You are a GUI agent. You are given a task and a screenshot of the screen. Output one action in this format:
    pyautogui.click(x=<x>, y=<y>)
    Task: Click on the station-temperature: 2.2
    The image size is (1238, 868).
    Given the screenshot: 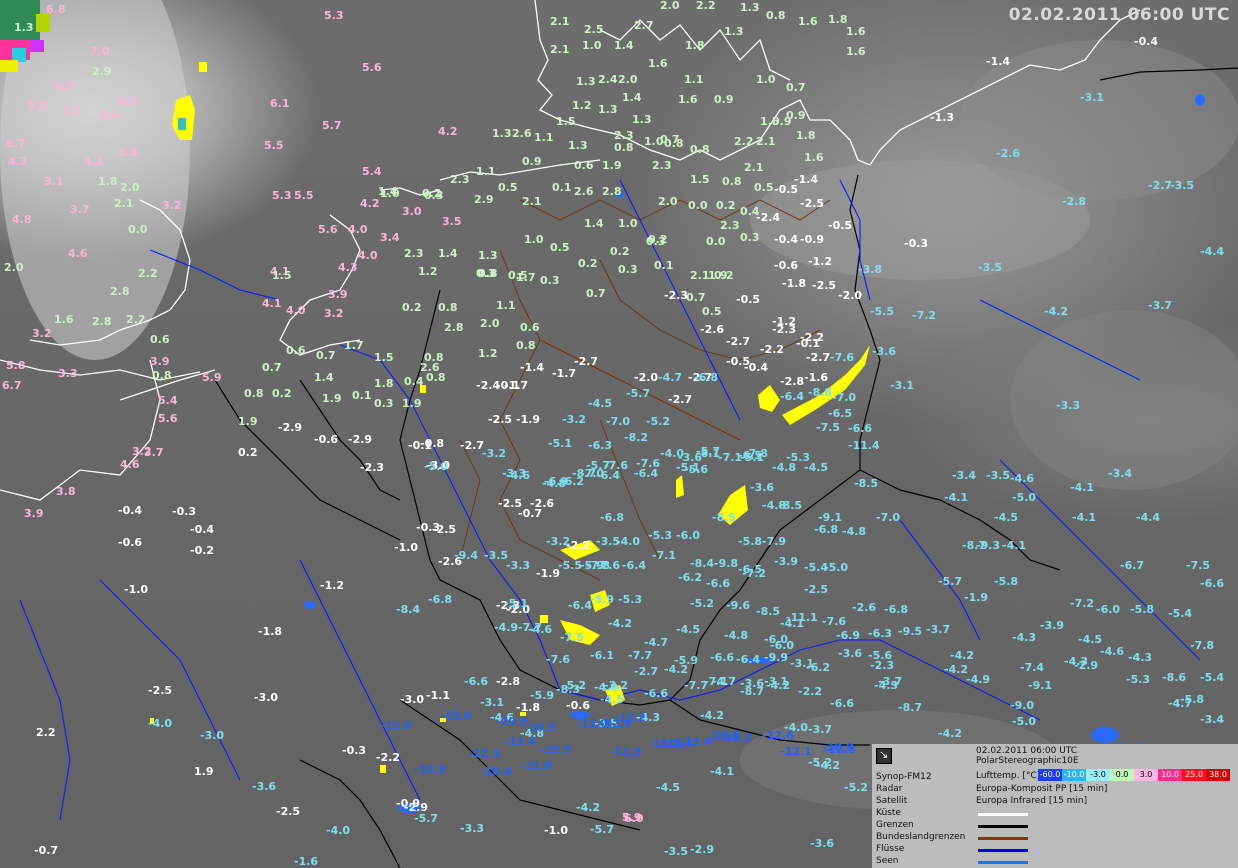 What is the action you would take?
    pyautogui.click(x=148, y=273)
    